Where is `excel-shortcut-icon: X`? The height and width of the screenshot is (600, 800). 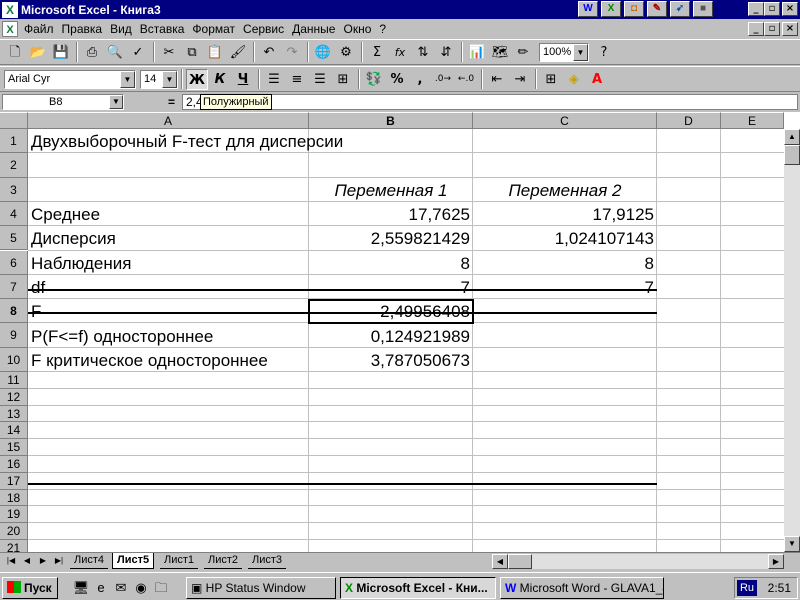
excel-shortcut-icon: X is located at coordinates (611, 9).